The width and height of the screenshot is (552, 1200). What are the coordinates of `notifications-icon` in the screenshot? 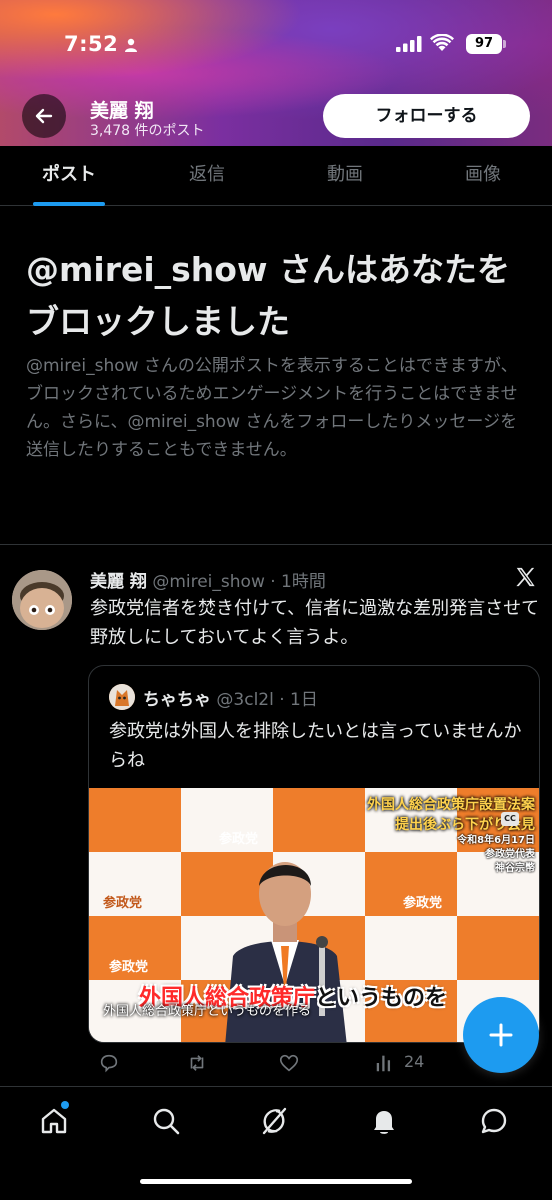 It's located at (384, 1121).